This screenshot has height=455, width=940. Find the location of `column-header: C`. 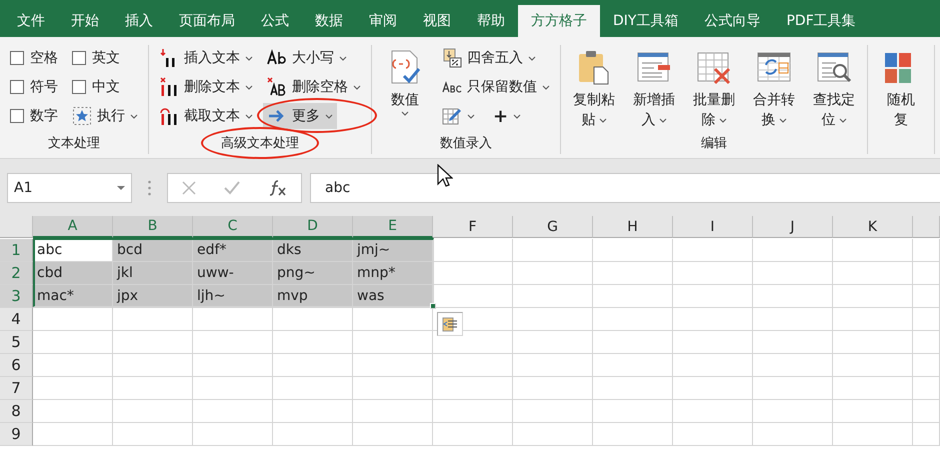

column-header: C is located at coordinates (233, 227).